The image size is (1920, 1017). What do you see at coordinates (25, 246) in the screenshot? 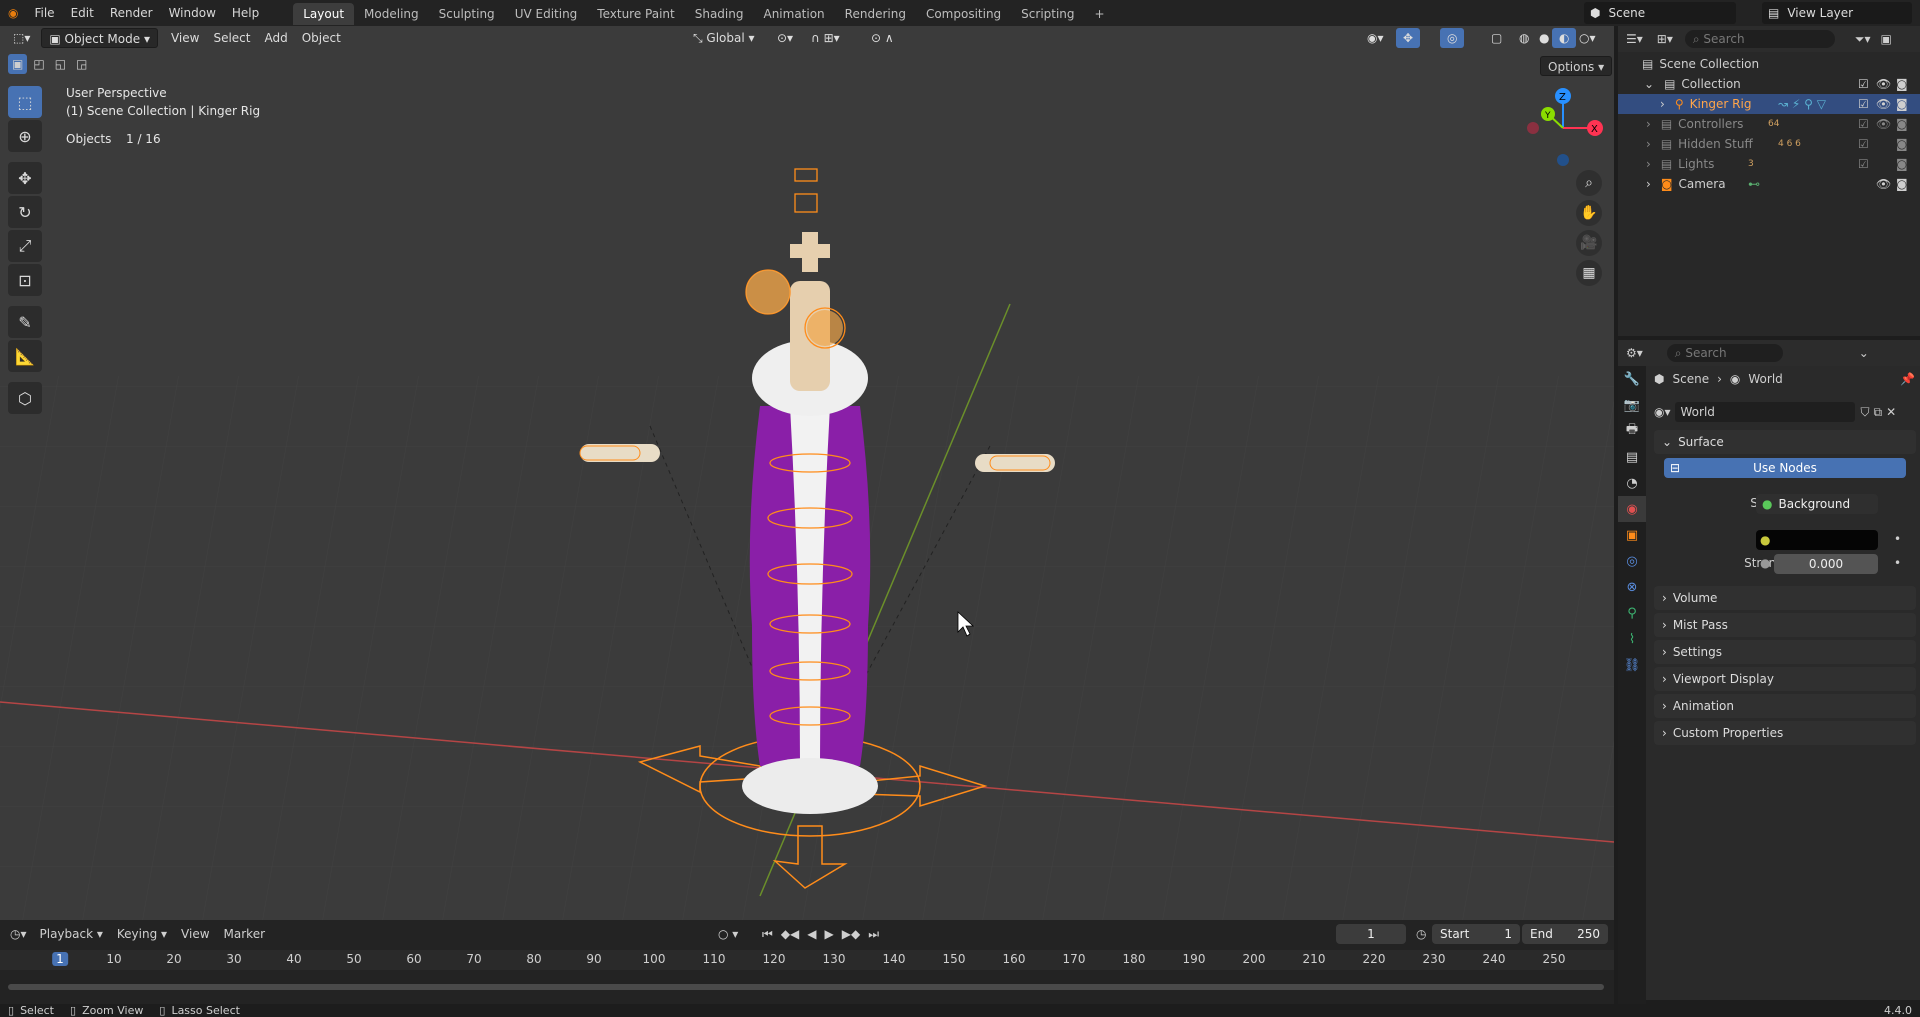
I see `scale-icon: ⤢` at bounding box center [25, 246].